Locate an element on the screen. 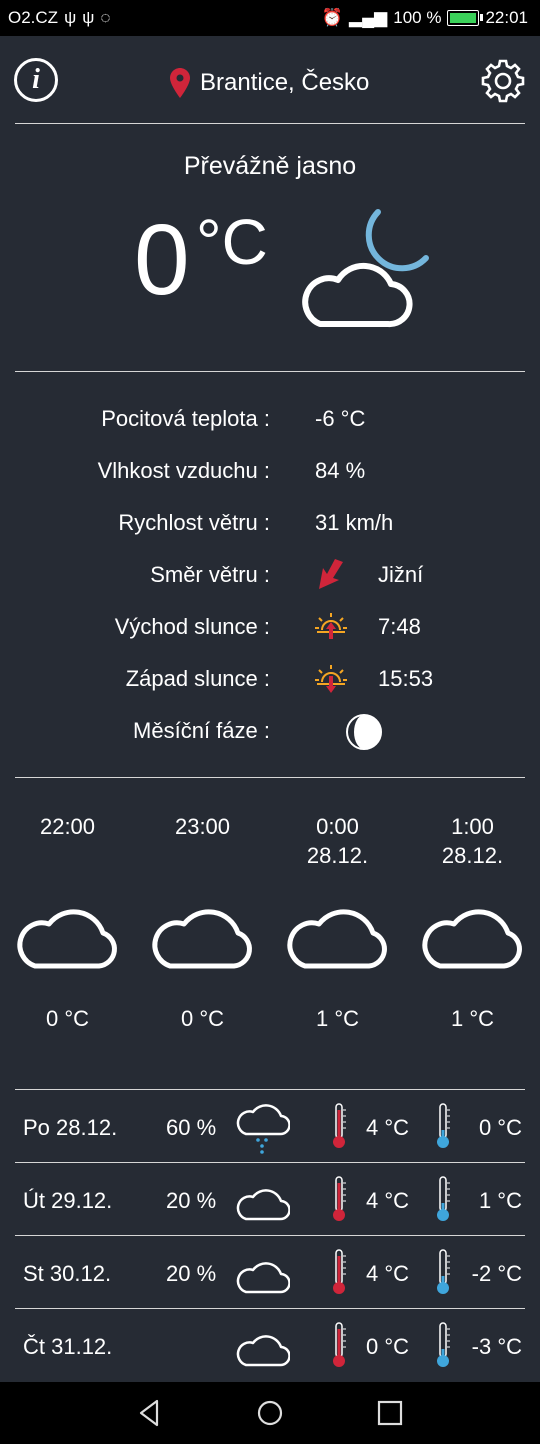  current-temperature: 0 is located at coordinates (162, 260).